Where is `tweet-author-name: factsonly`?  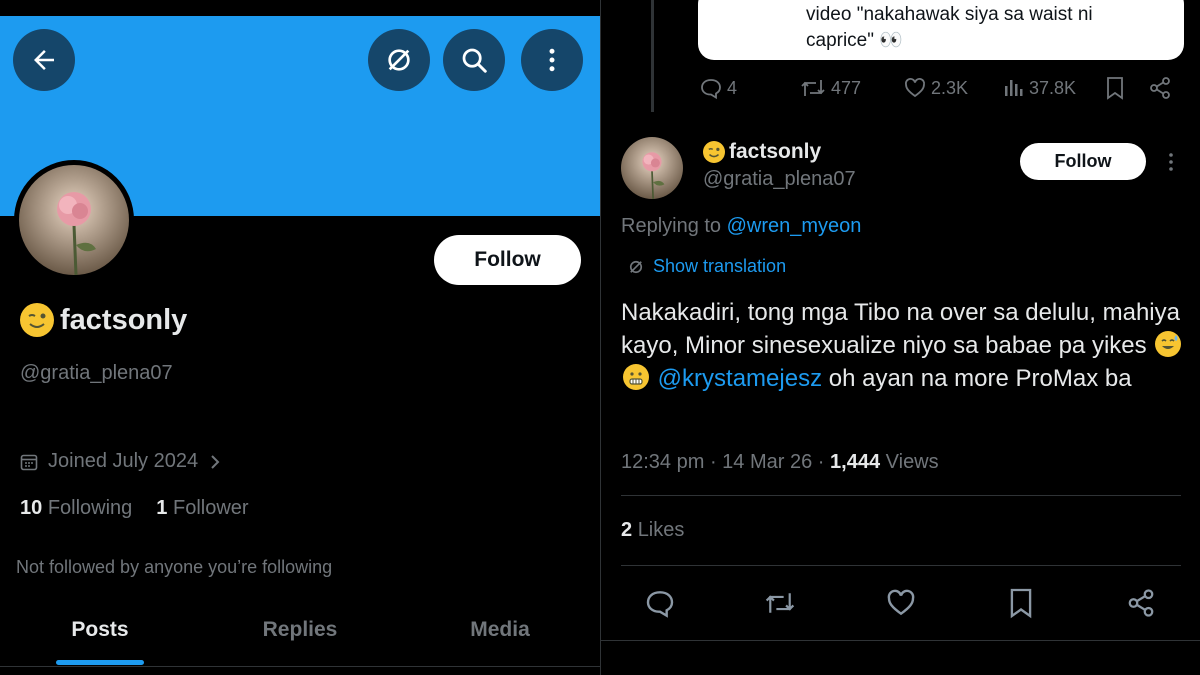
tweet-author-name: factsonly is located at coordinates (762, 152).